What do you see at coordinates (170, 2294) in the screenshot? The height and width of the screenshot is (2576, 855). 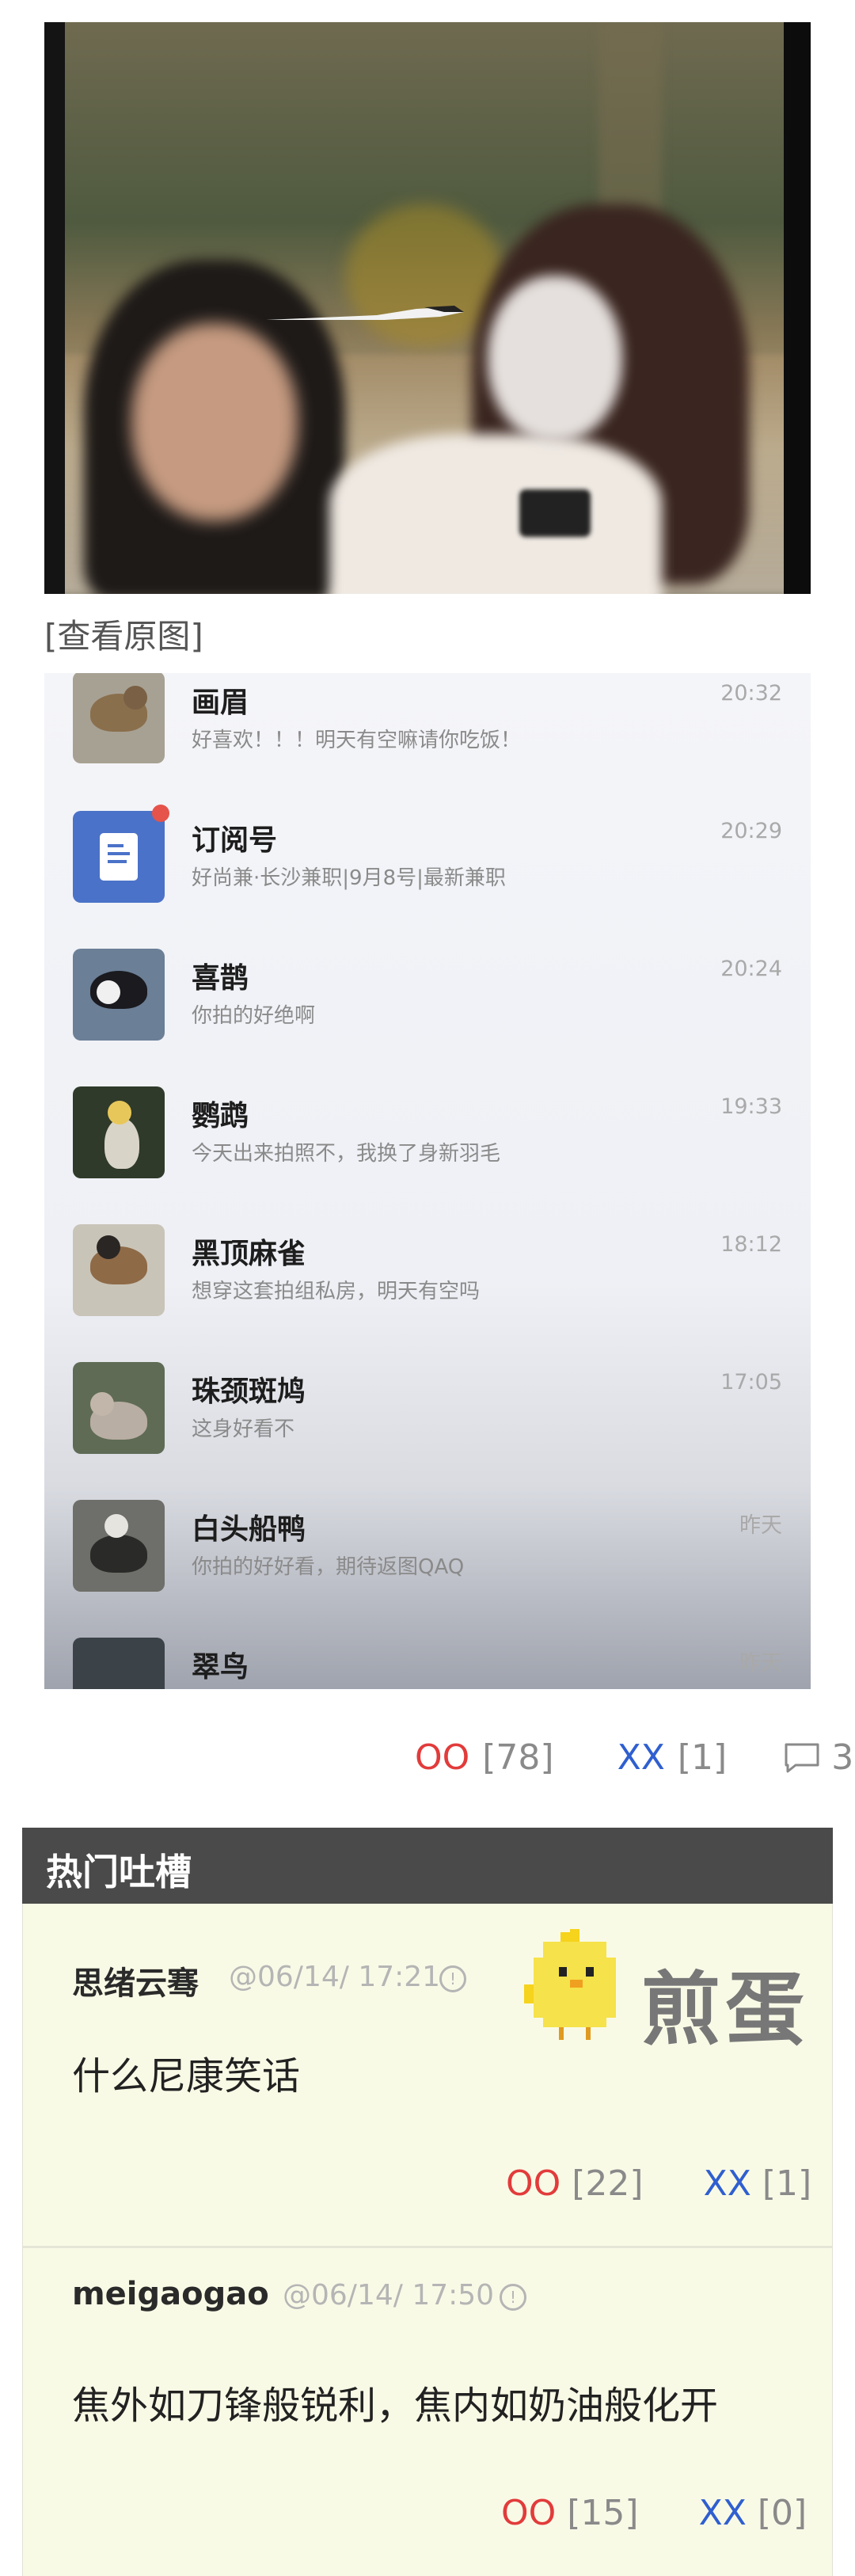 I see `comment-author: meigaogao` at bounding box center [170, 2294].